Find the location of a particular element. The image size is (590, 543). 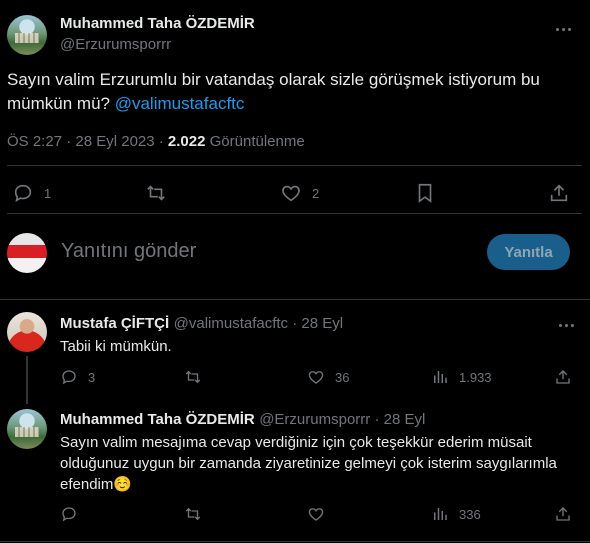

author-name: Muhammed Taha ÖZDEMİR is located at coordinates (157, 23).